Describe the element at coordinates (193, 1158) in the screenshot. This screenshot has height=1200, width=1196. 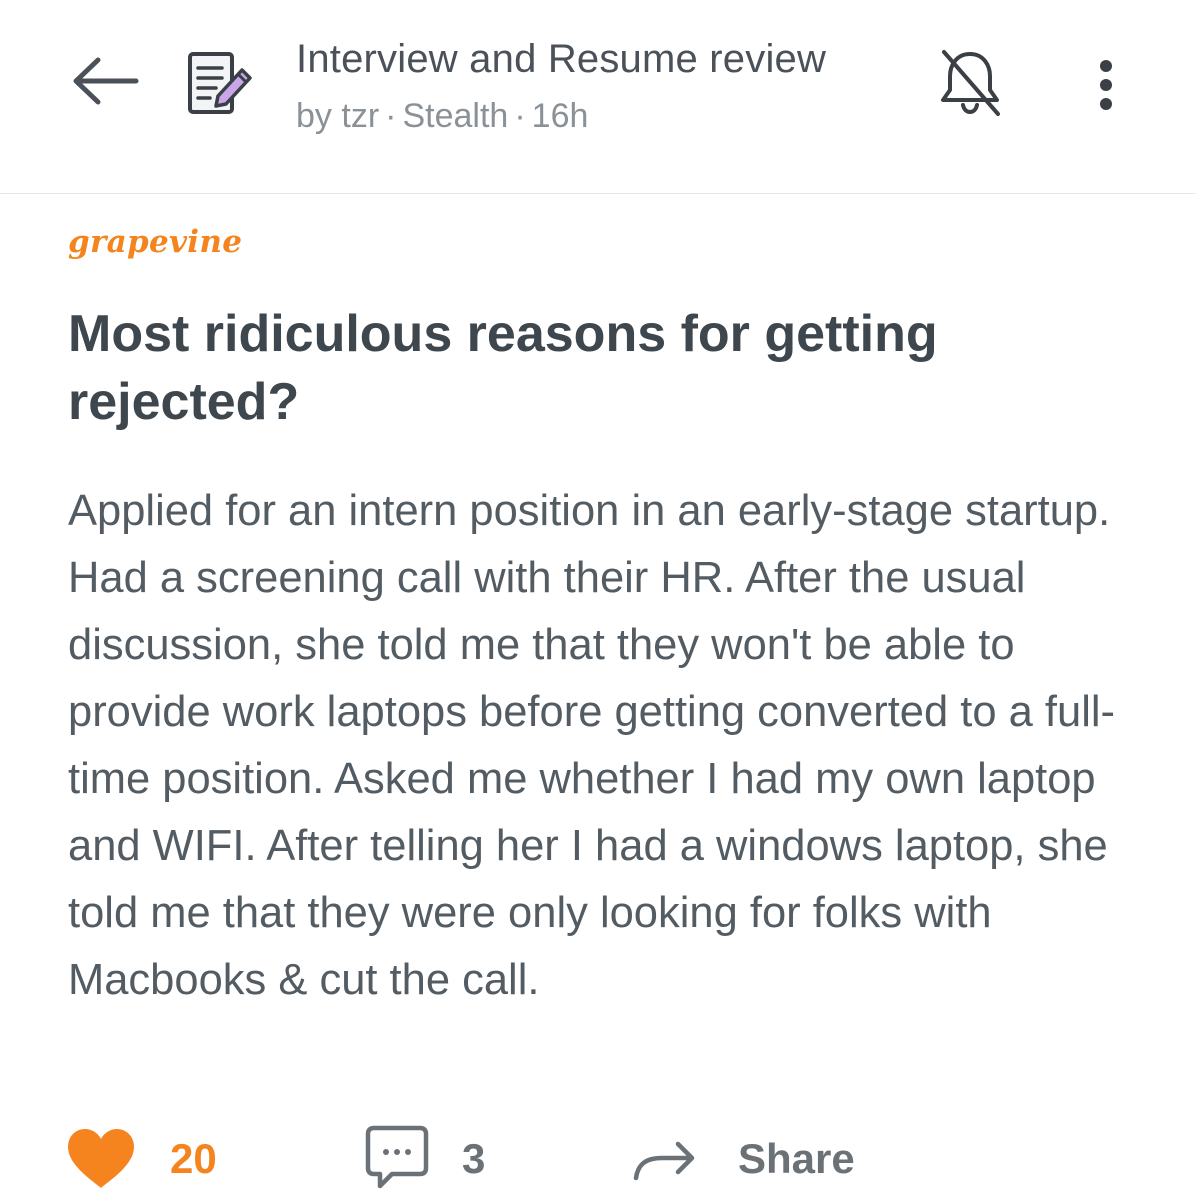
I see `like-count: 20` at that location.